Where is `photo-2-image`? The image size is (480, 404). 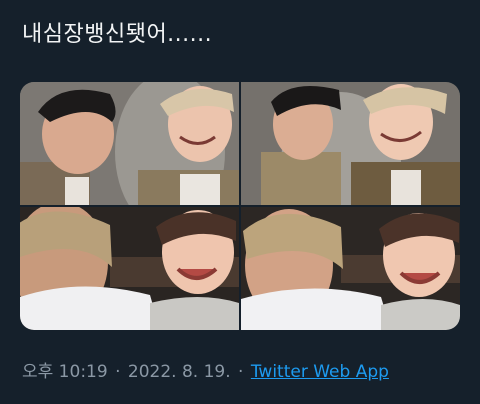 photo-2-image is located at coordinates (350, 143).